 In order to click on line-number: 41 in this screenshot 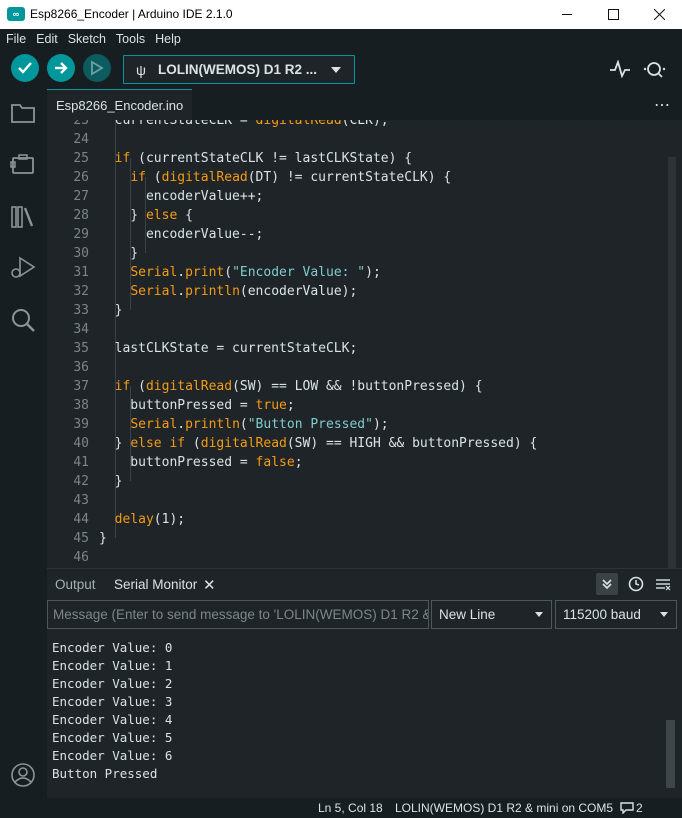, I will do `click(81, 462)`.